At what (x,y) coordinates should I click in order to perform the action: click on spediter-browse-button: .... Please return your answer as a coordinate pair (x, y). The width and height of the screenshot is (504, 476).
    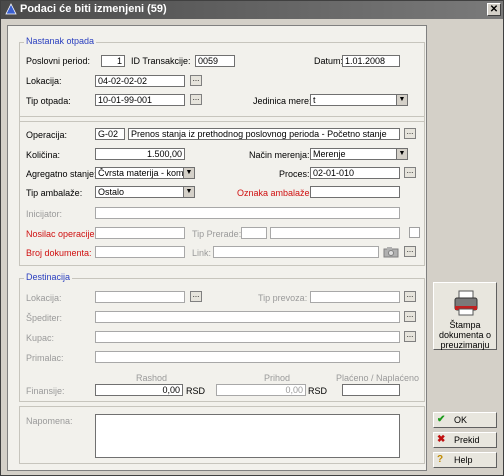
    Looking at the image, I should click on (410, 316).